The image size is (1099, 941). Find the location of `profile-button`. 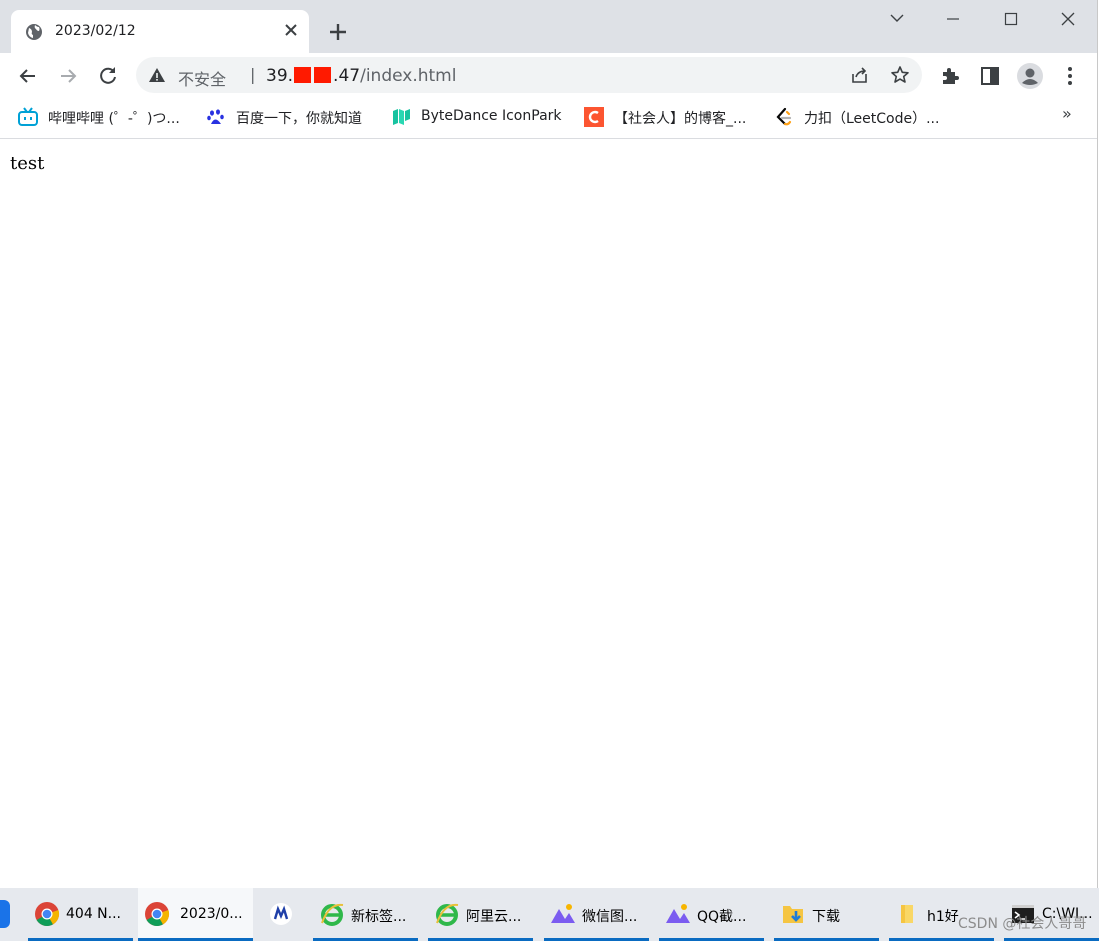

profile-button is located at coordinates (1030, 76).